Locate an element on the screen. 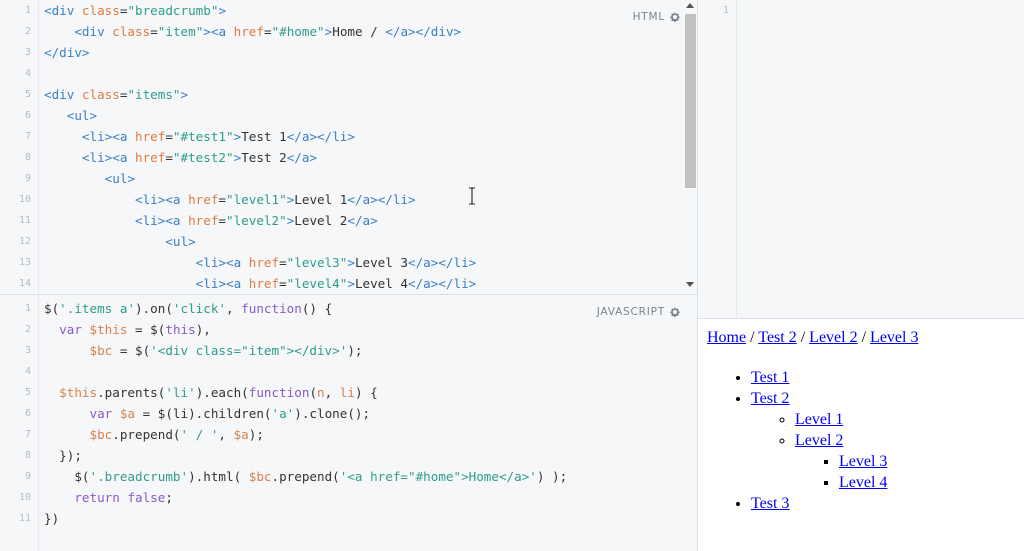 The width and height of the screenshot is (1024, 551). code-line: 8 }); is located at coordinates (348, 455).